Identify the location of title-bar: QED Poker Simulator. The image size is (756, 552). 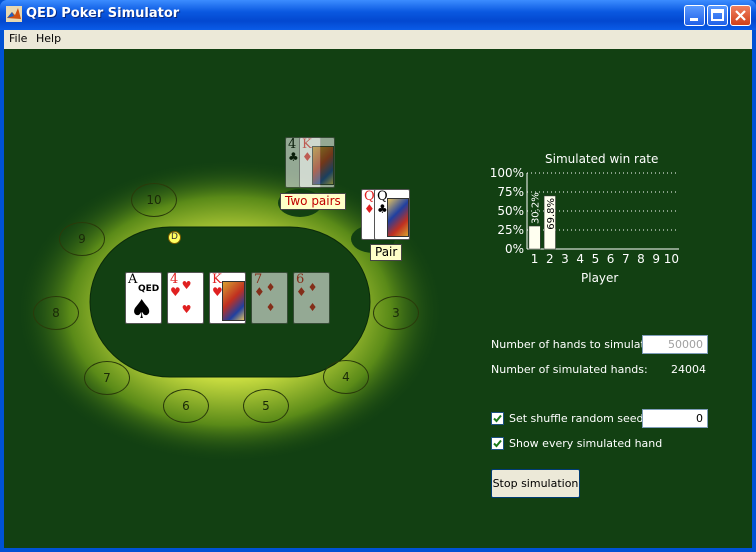
(378, 15).